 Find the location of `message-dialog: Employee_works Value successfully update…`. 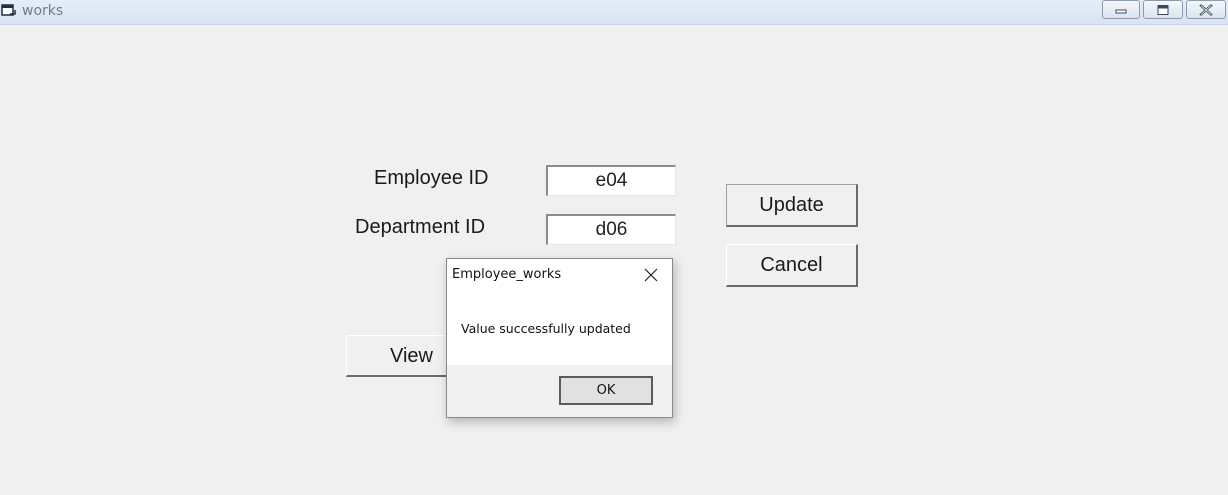

message-dialog: Employee_works Value successfully update… is located at coordinates (559, 338).